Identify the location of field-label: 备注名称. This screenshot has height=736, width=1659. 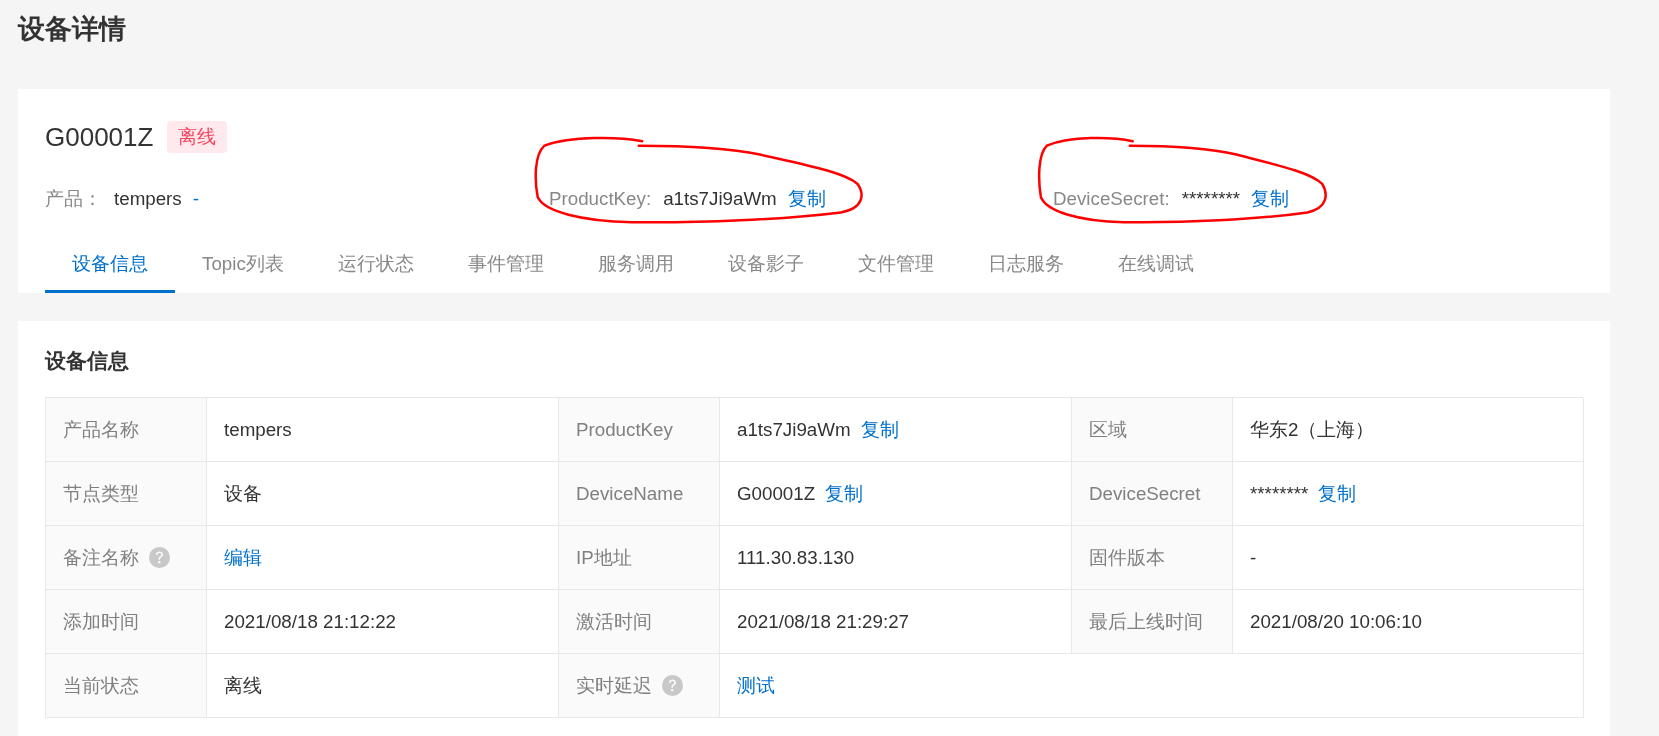
(101, 557).